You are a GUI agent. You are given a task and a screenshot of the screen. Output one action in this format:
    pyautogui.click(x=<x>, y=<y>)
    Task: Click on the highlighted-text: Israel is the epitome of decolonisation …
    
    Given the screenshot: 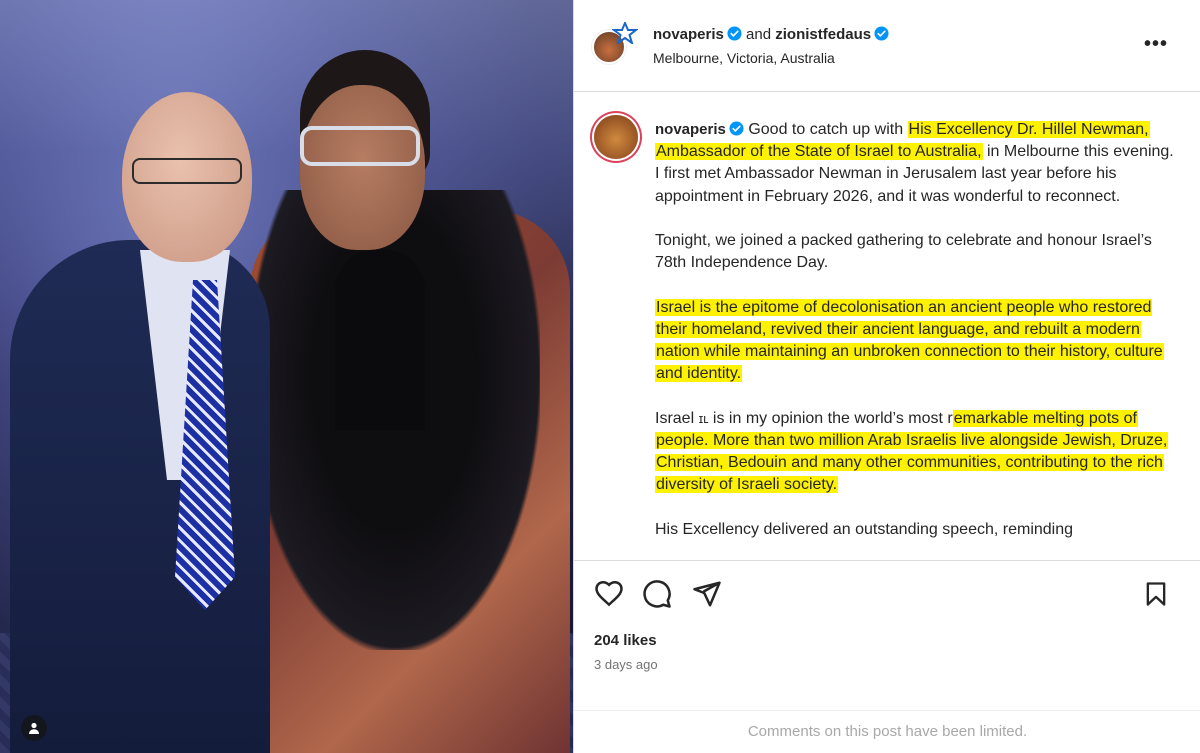 What is the action you would take?
    pyautogui.click(x=909, y=340)
    